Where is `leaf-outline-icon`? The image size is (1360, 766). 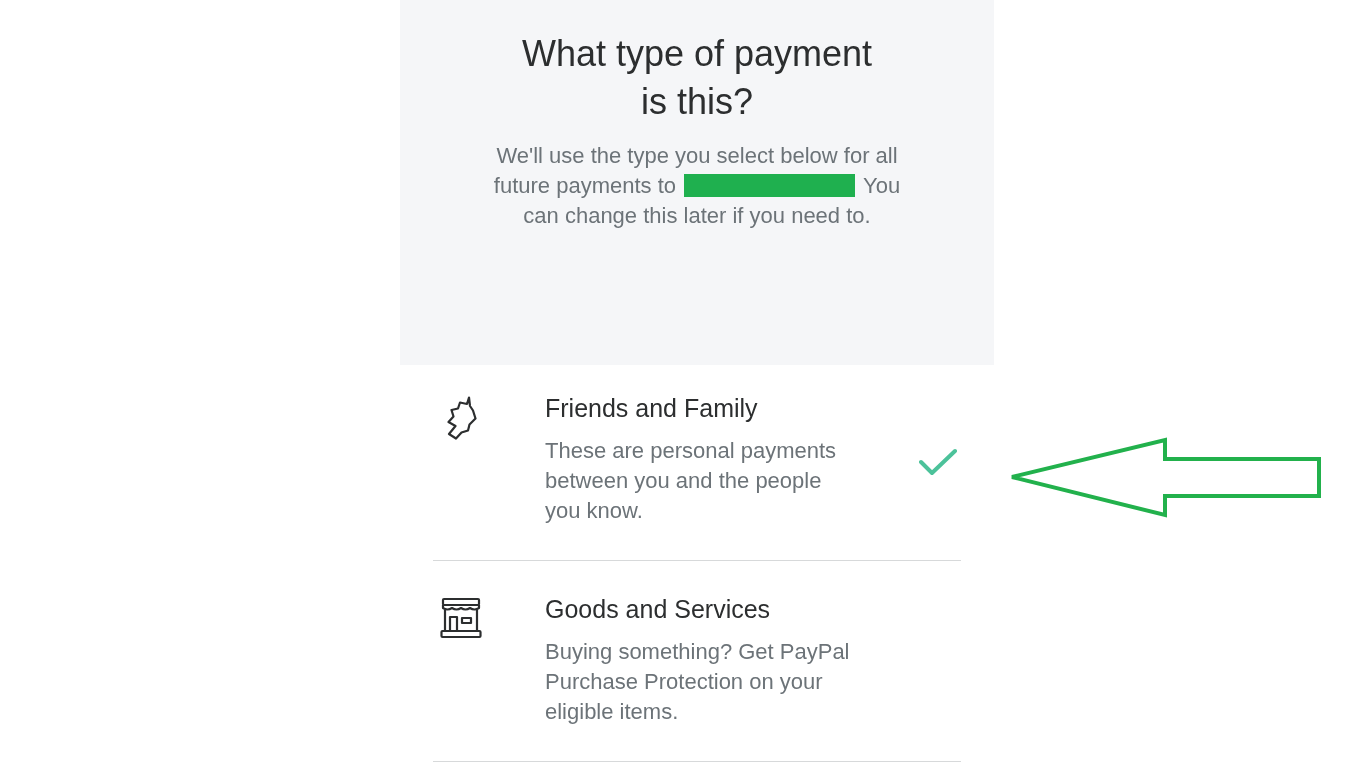
leaf-outline-icon is located at coordinates (462, 418).